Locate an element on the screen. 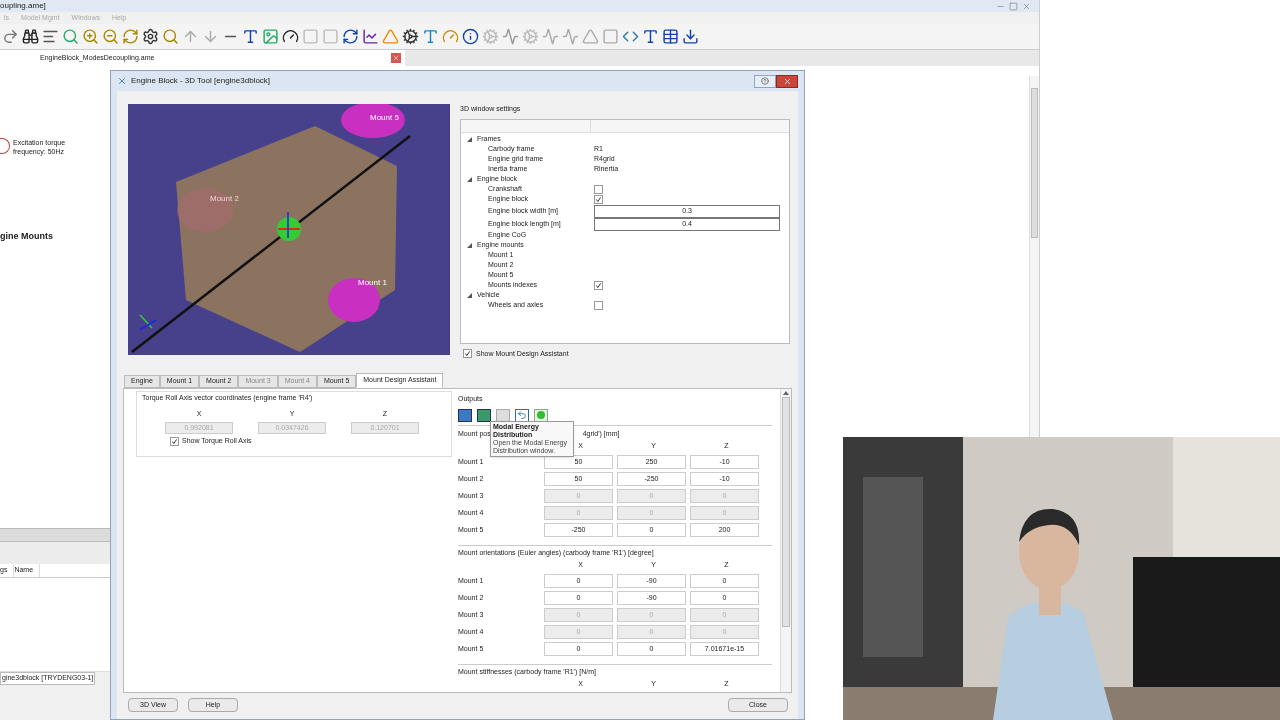 The width and height of the screenshot is (1280, 720). mount-label: Mount 2 is located at coordinates (224, 199).